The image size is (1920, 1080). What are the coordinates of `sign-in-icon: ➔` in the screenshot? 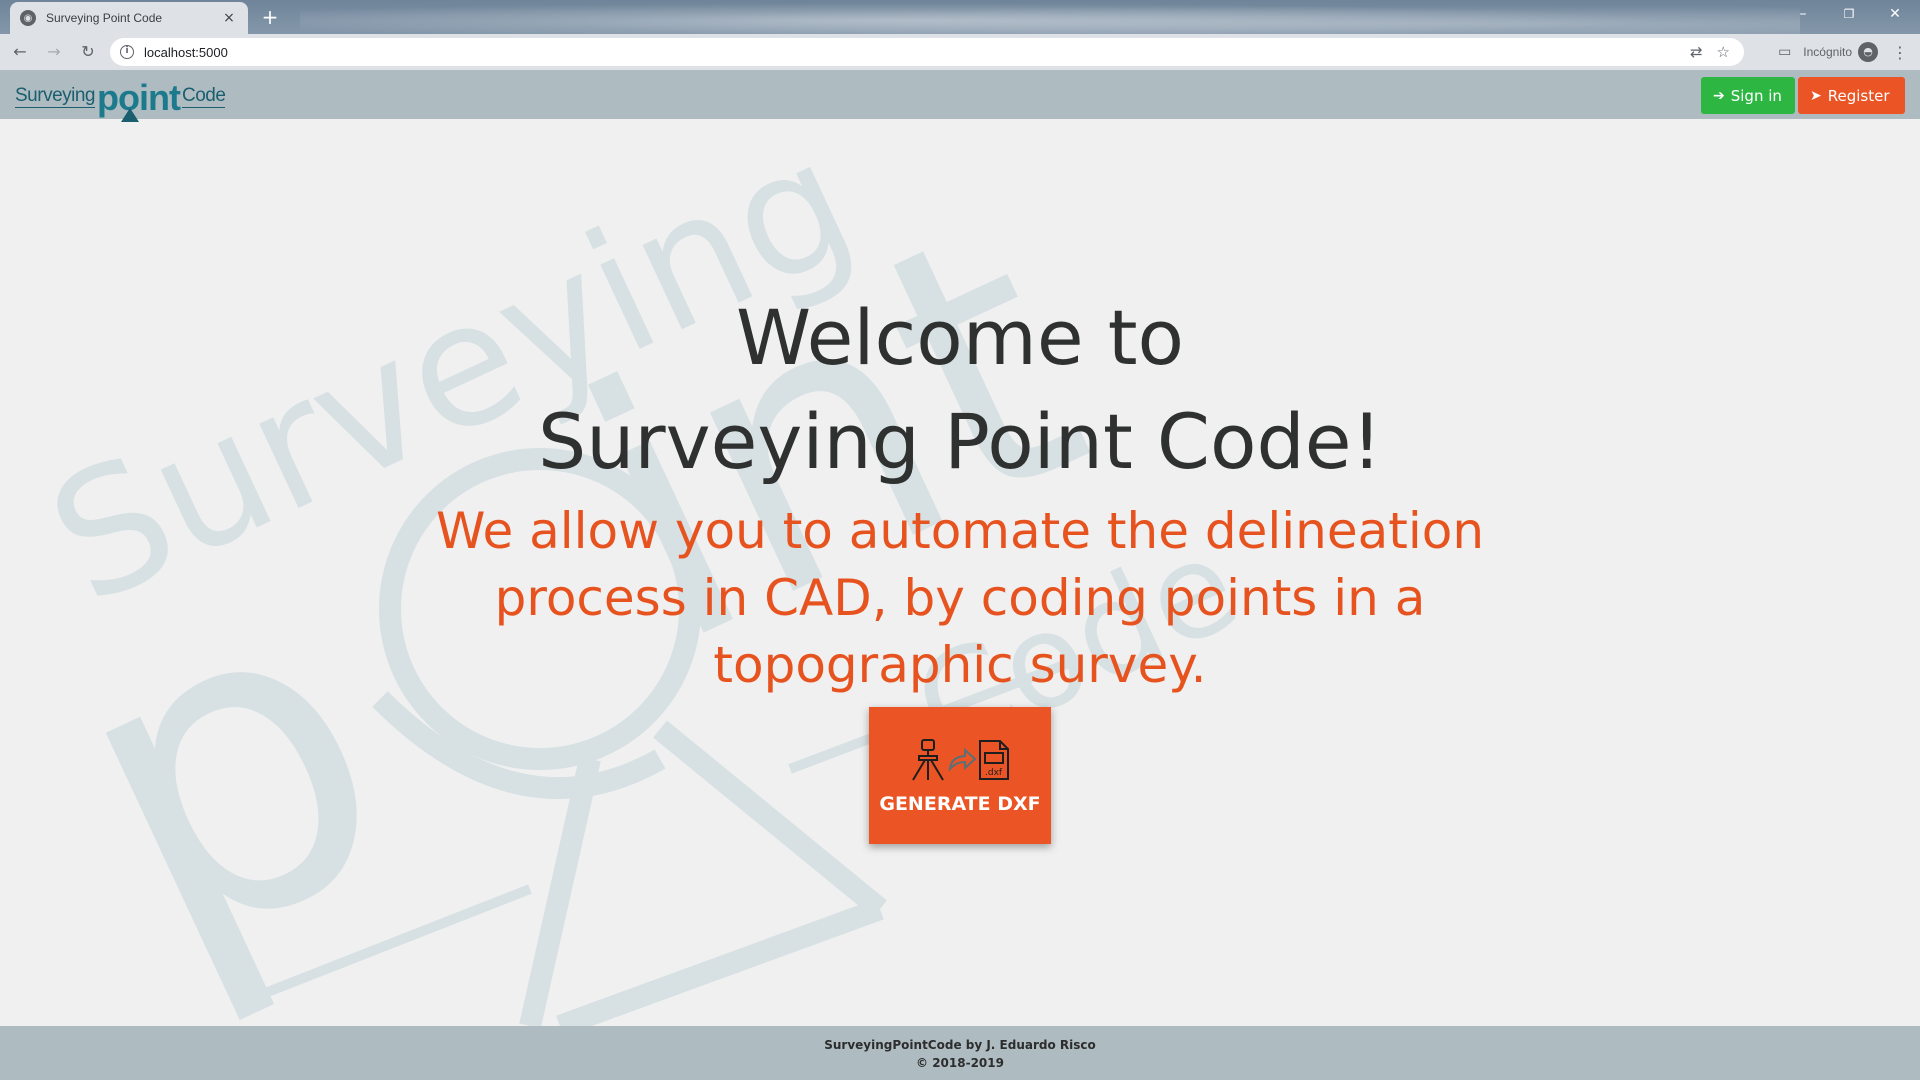 It's located at (1719, 95).